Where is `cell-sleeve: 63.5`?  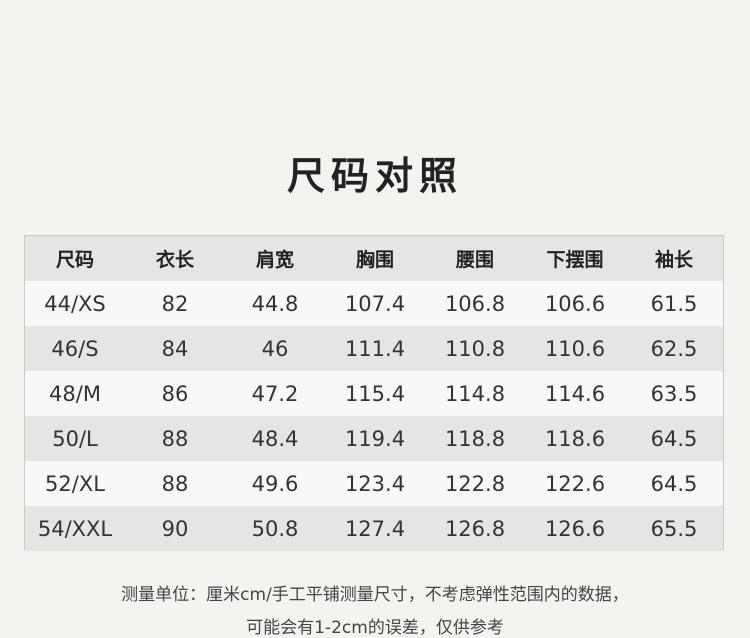
cell-sleeve: 63.5 is located at coordinates (674, 393).